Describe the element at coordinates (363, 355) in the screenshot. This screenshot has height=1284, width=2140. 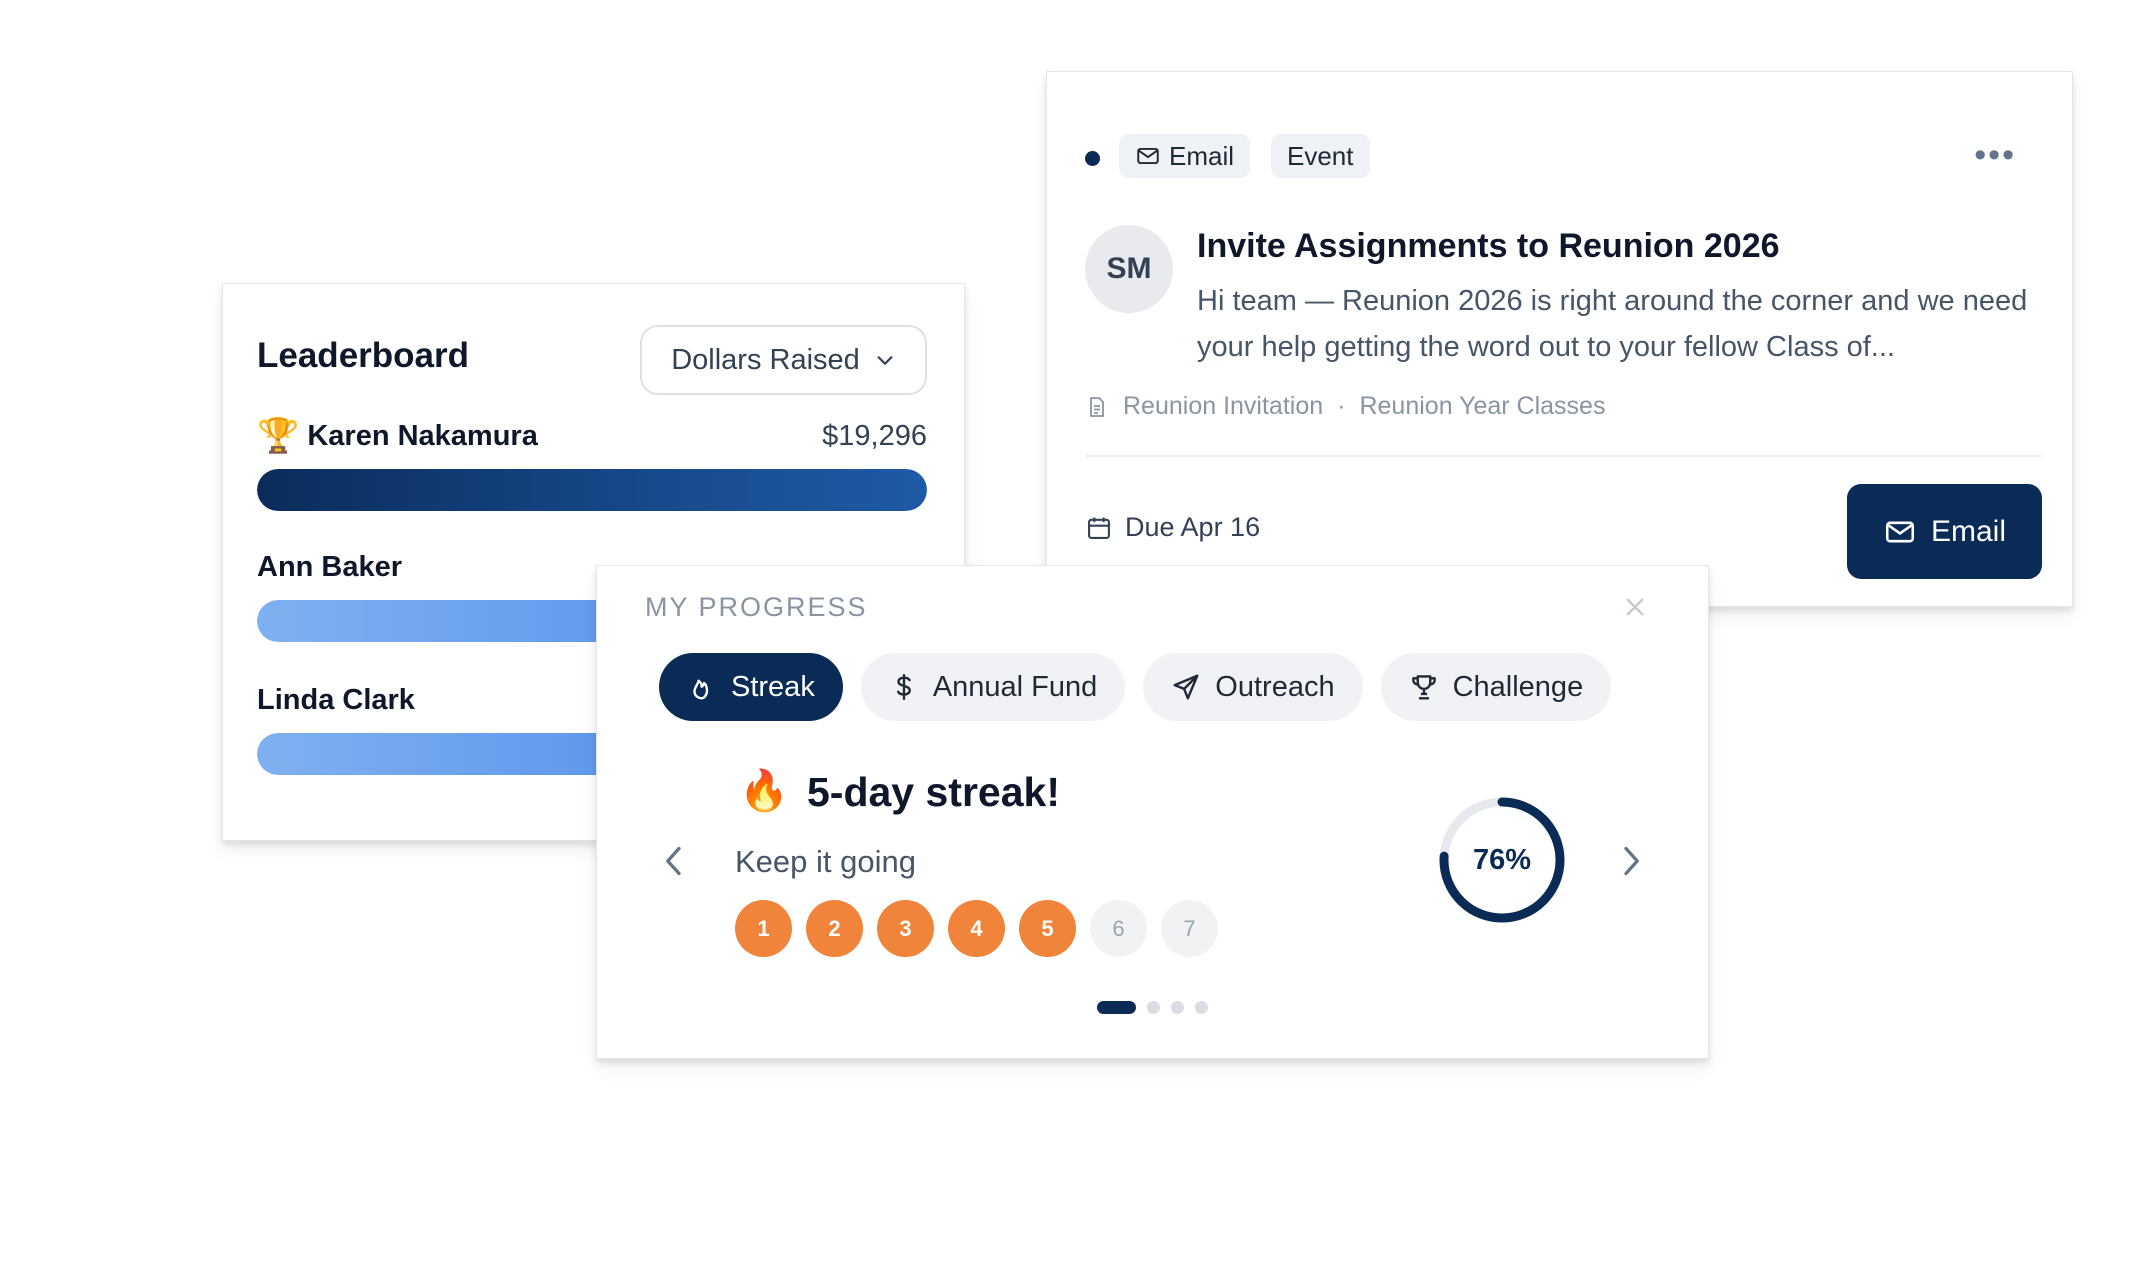
I see `leaderboard-title: Leaderboard` at that location.